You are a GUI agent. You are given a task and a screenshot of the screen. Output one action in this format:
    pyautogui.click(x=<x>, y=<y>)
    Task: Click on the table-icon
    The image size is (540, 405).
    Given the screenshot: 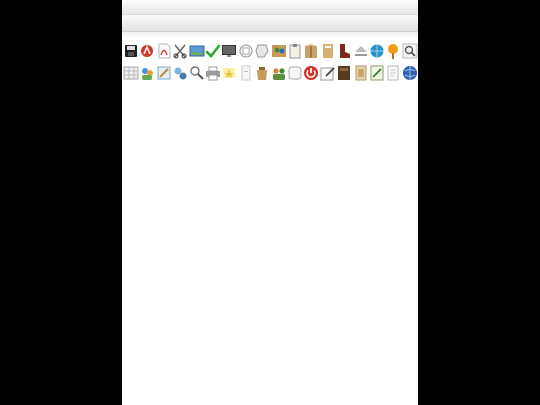 What is the action you would take?
    pyautogui.click(x=131, y=73)
    